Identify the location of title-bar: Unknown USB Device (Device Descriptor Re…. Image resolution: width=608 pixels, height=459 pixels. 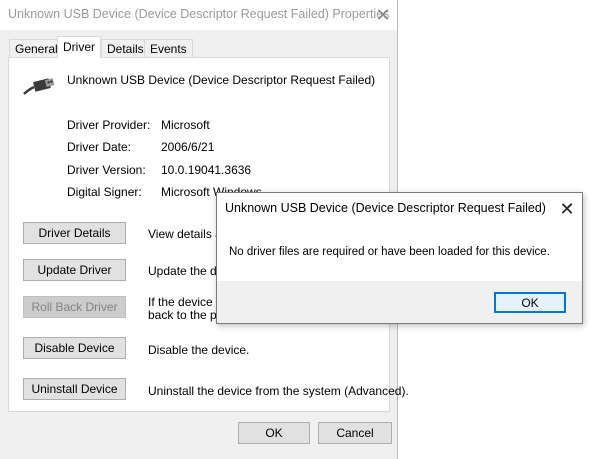
(198, 15).